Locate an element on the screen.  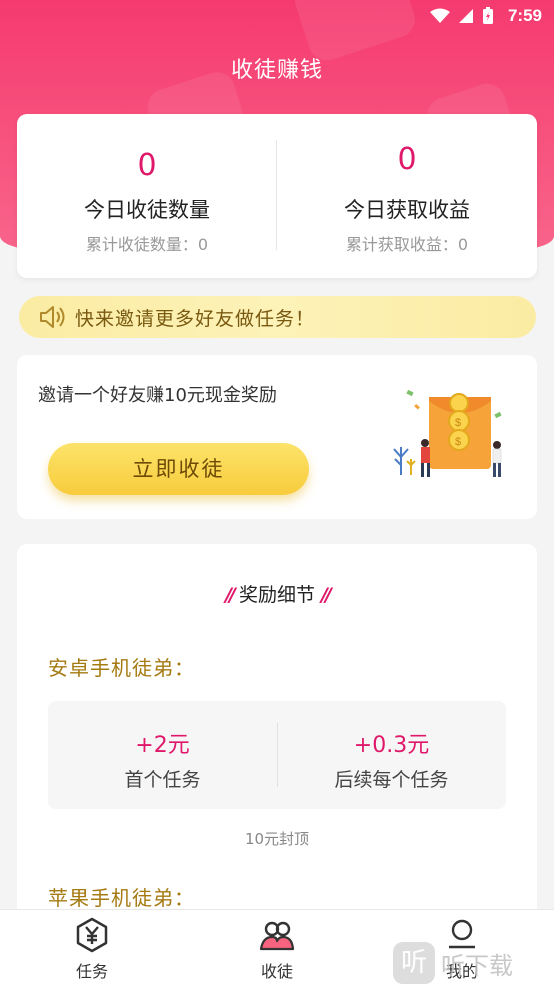
today-earnings-value: 0 is located at coordinates (407, 159).